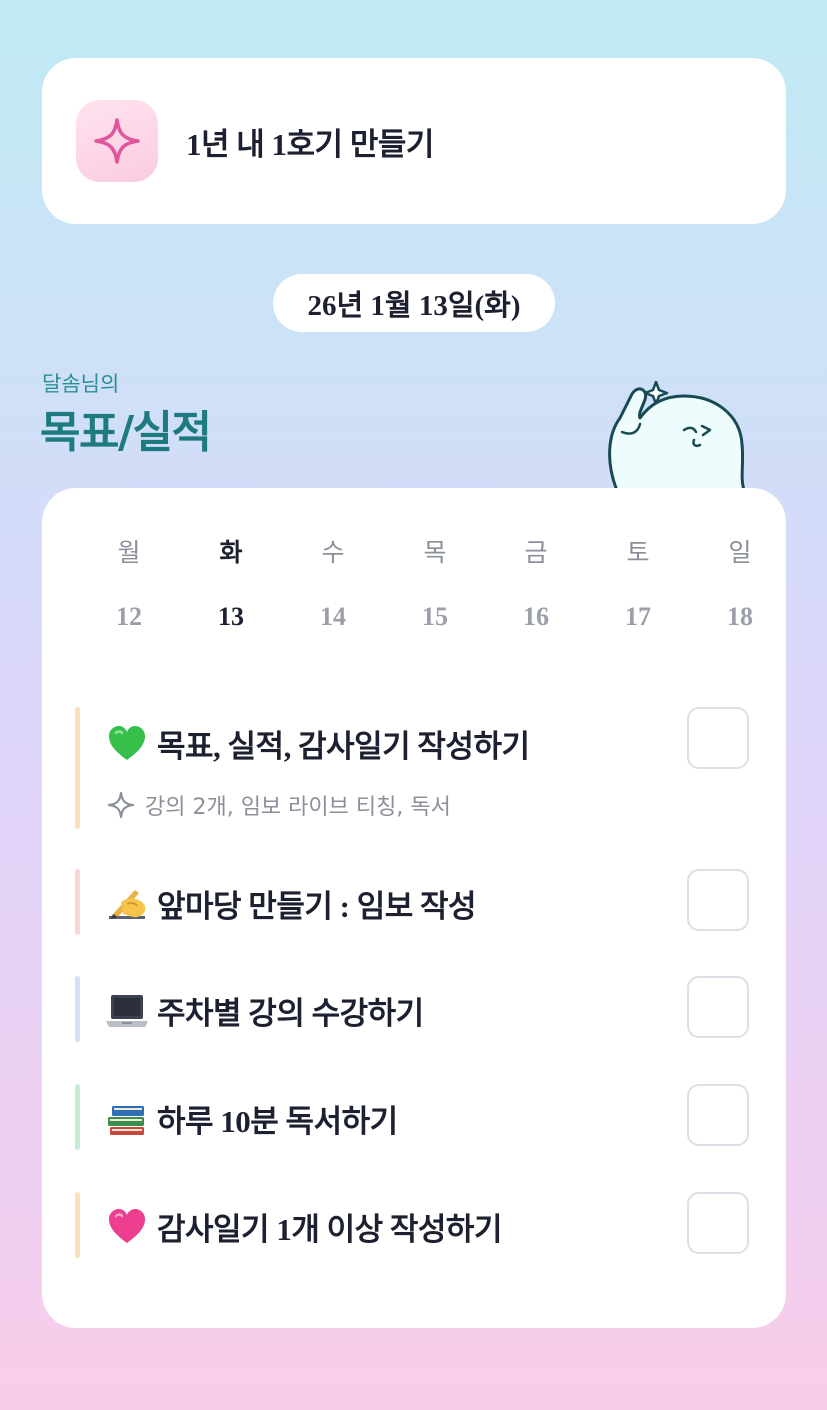 The image size is (827, 1410). Describe the element at coordinates (129, 580) in the screenshot. I see `day-monday: 월 12` at that location.